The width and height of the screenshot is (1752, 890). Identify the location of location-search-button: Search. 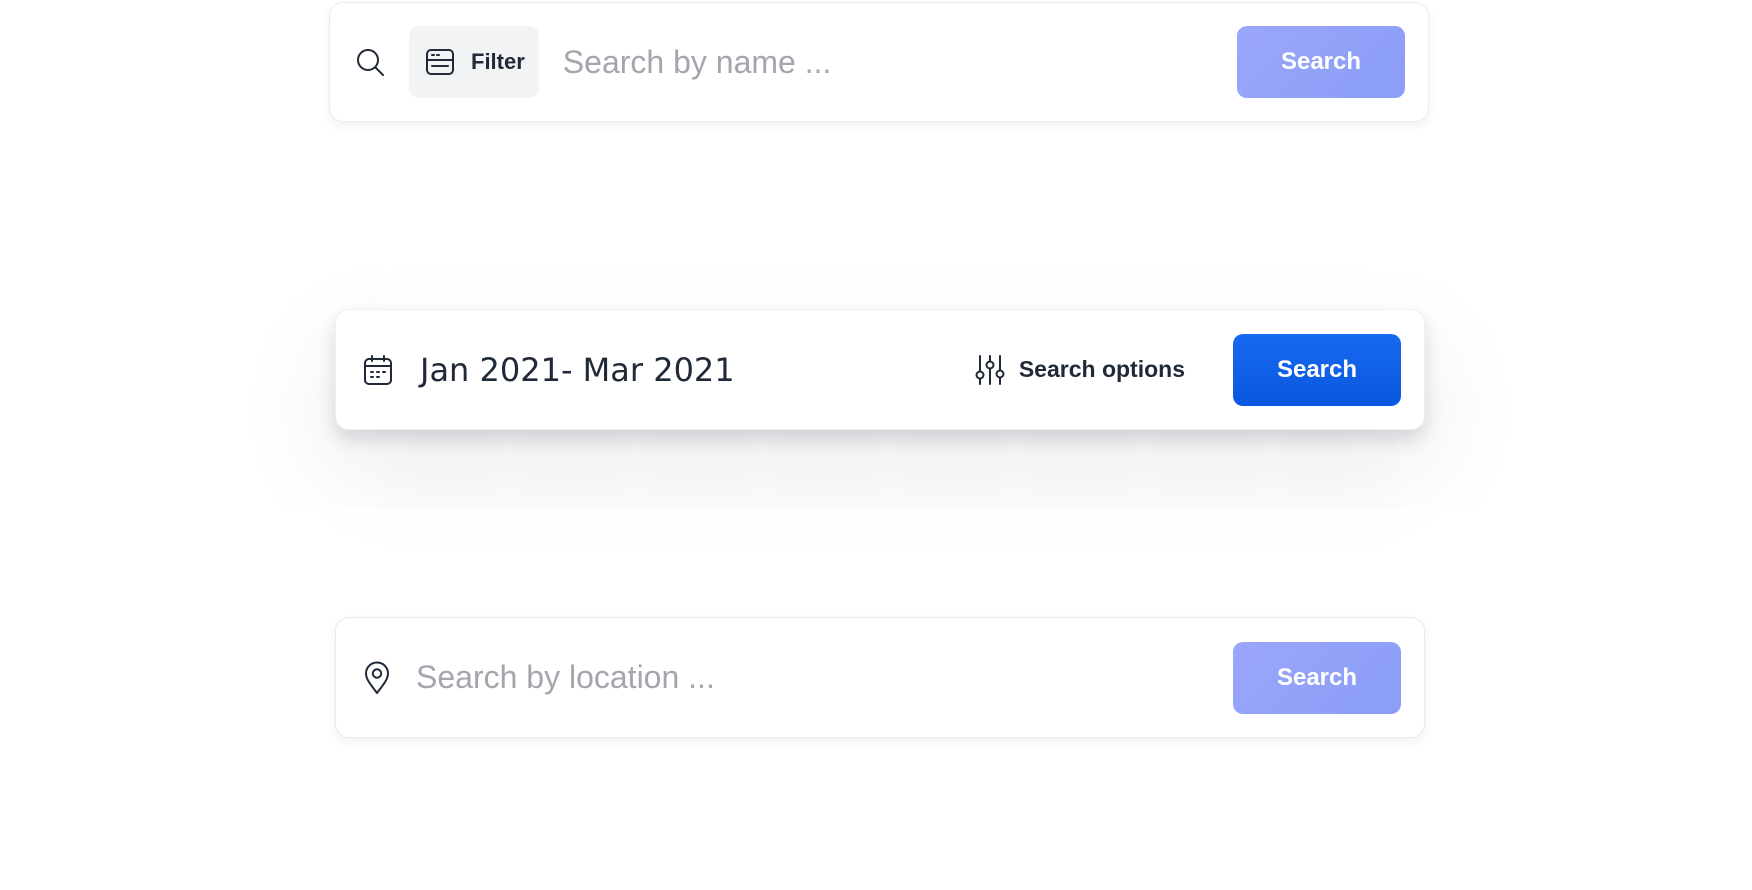
(1317, 677).